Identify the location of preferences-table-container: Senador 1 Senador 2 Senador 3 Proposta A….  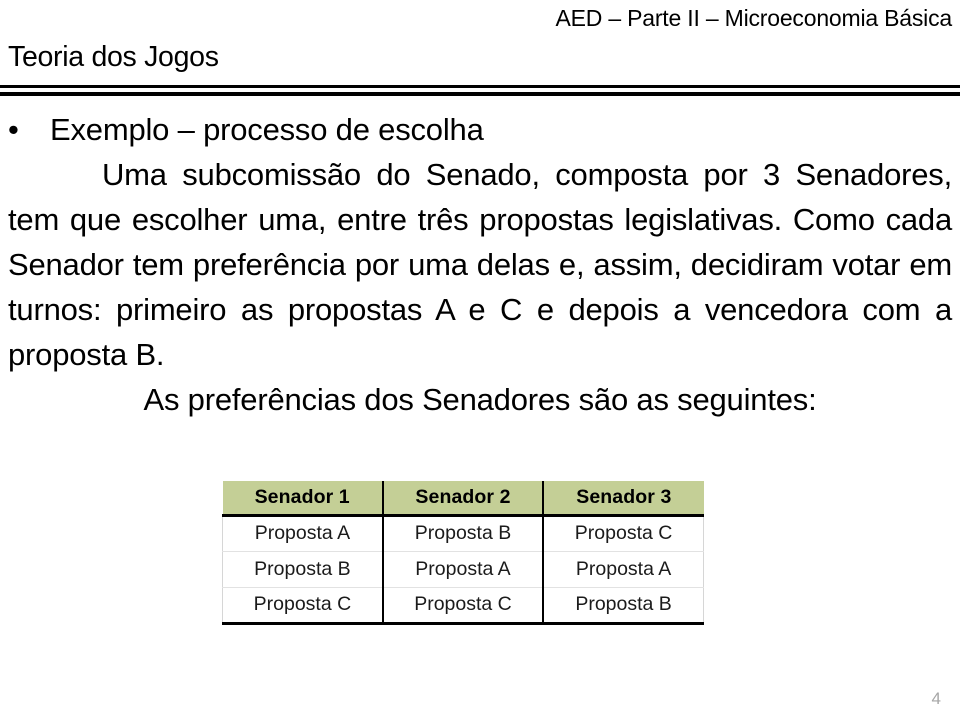
(463, 553).